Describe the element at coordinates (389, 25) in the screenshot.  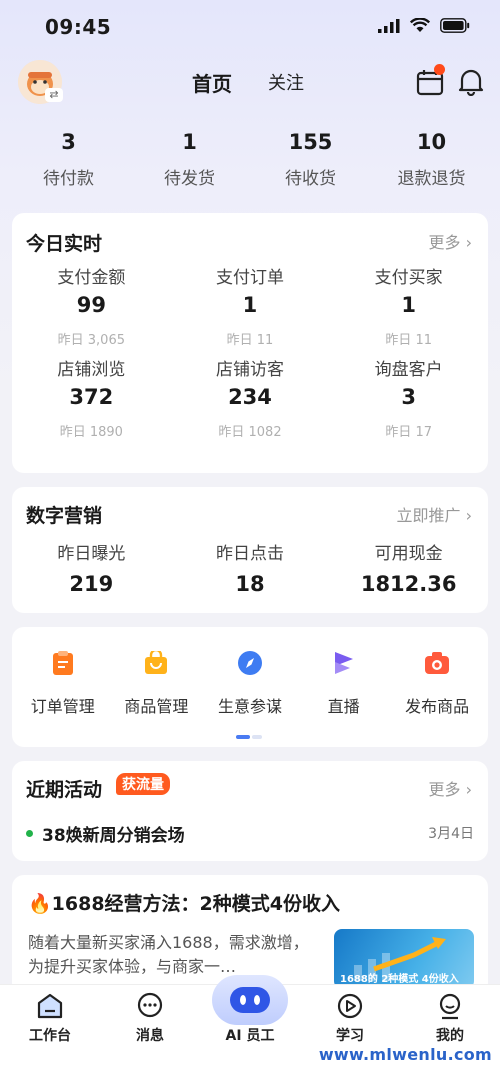
I see `signal-icon` at that location.